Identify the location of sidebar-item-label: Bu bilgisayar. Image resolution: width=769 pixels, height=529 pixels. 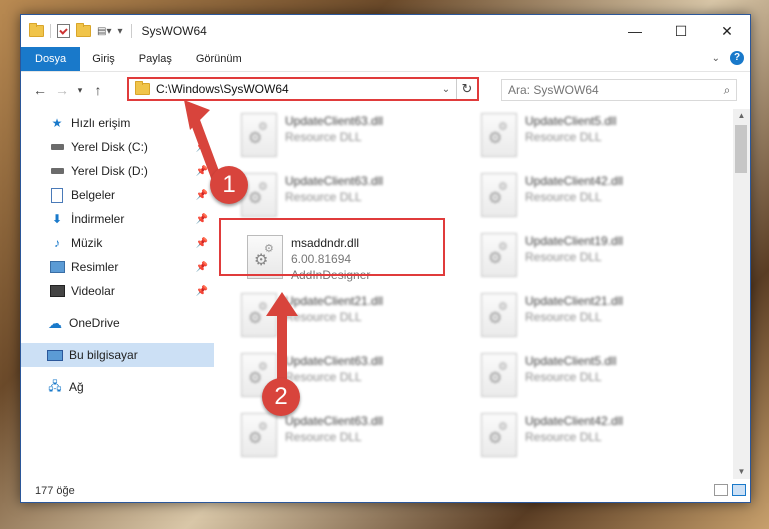
(103, 355).